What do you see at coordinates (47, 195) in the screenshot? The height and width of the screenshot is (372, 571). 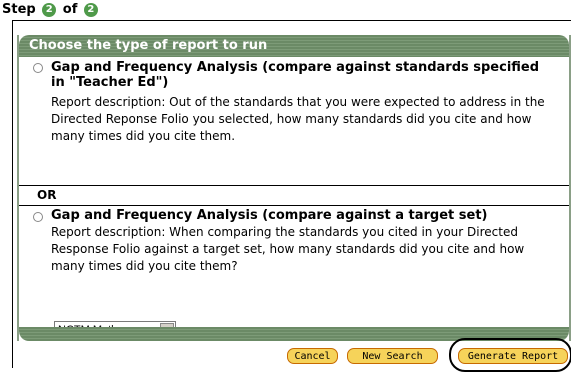 I see `or-label: OR` at bounding box center [47, 195].